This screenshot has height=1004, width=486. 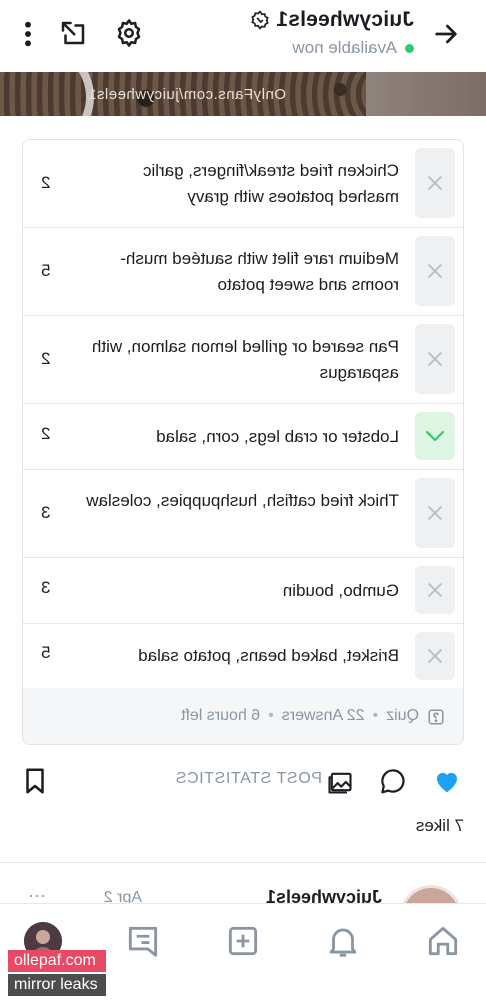 I want to click on quiz-type: Quiz, so click(x=402, y=715).